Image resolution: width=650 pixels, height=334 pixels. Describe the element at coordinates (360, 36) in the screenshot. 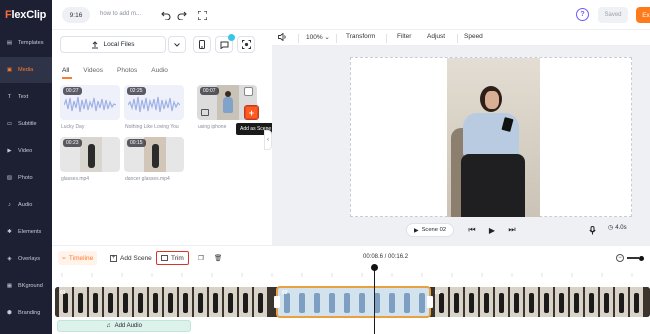

I see `transform-button: Transform` at that location.